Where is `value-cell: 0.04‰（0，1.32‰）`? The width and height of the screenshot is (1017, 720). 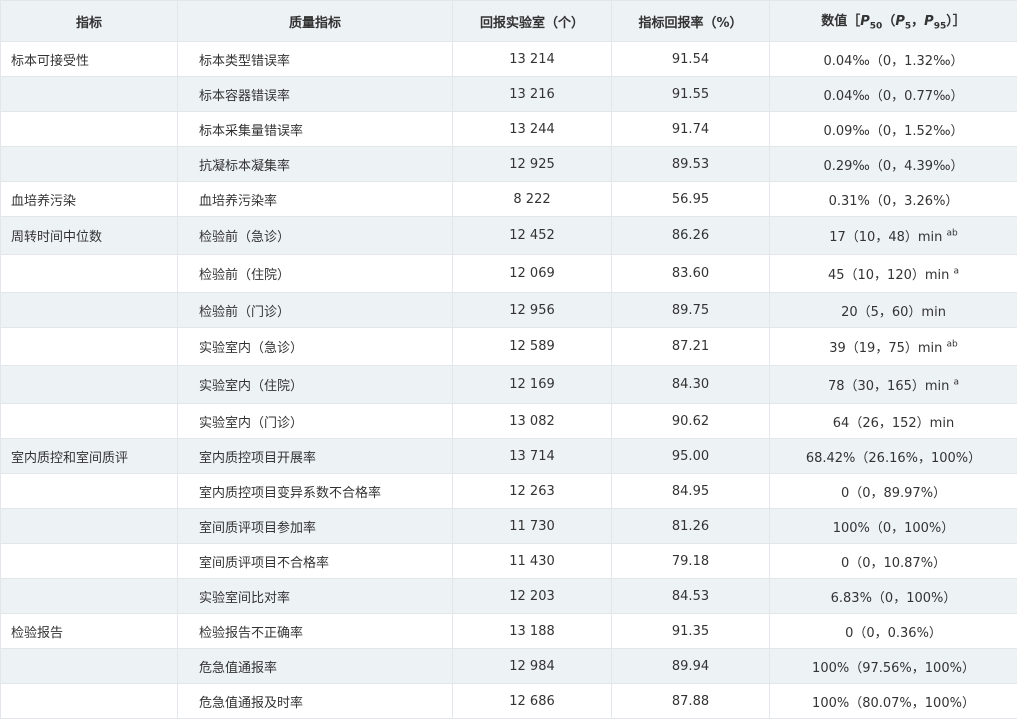 value-cell: 0.04‰（0，1.32‰） is located at coordinates (893, 59).